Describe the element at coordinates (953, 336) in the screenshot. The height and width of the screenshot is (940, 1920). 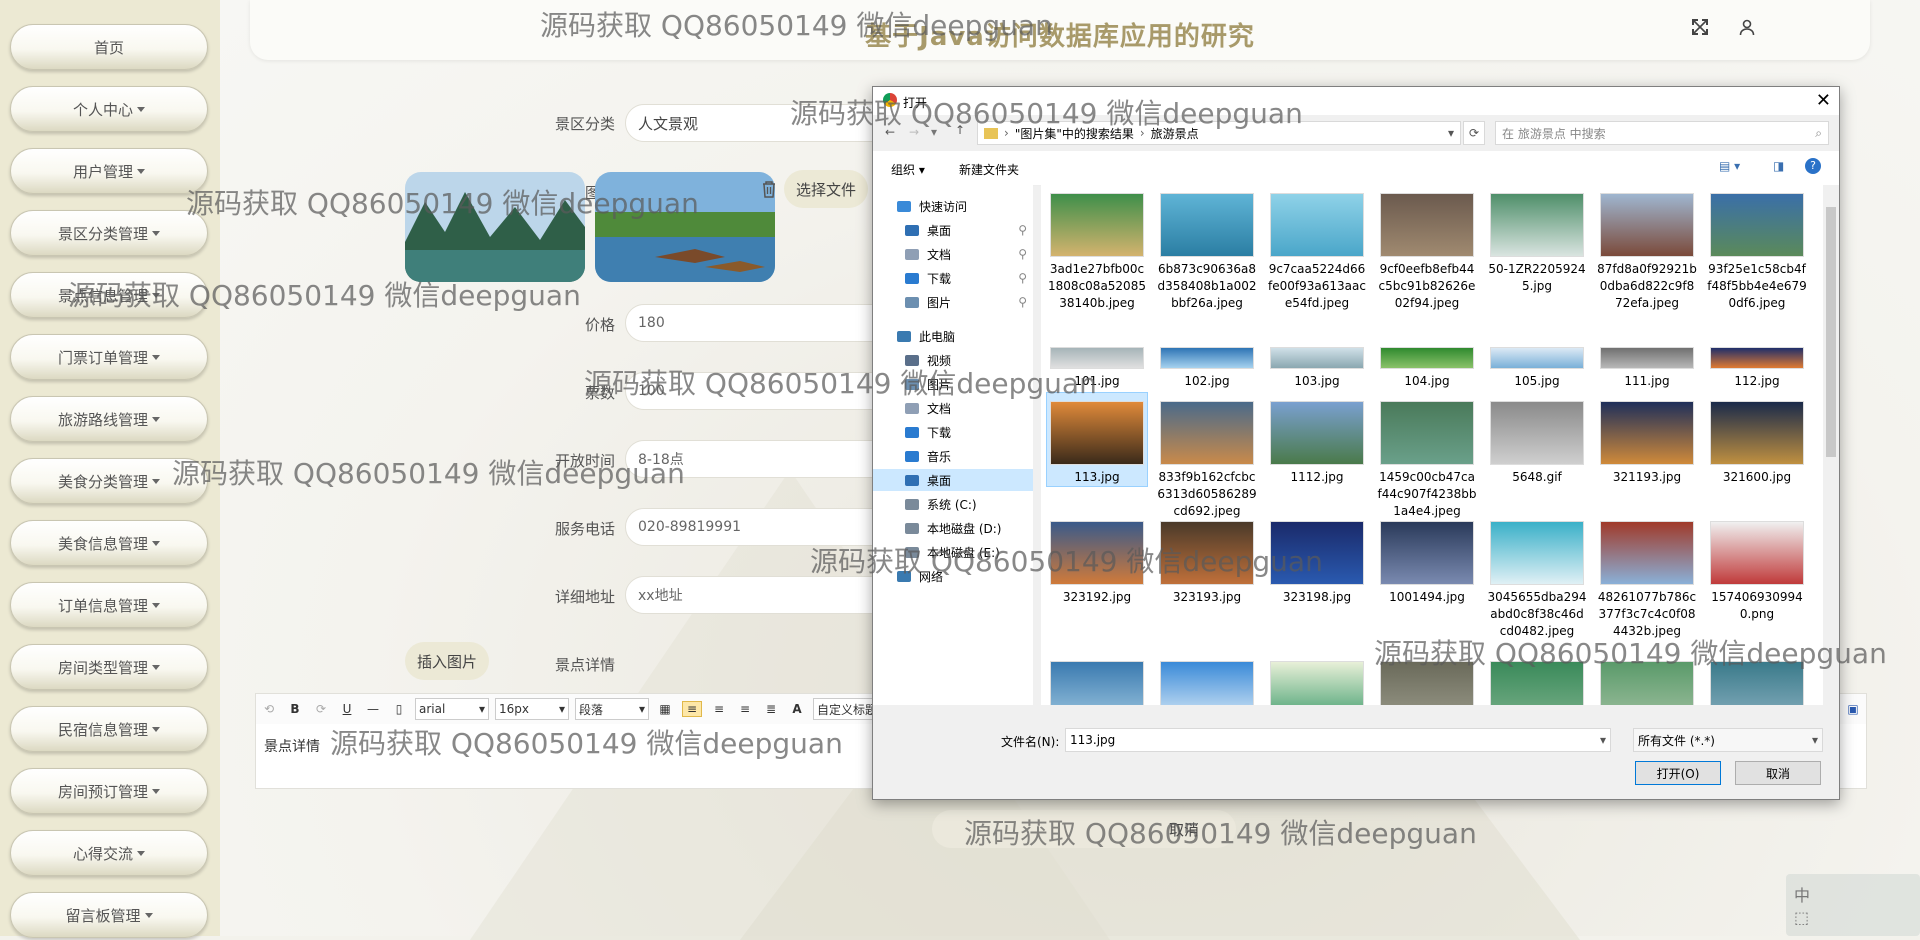
I see `nav-this-pc: 此电脑` at that location.